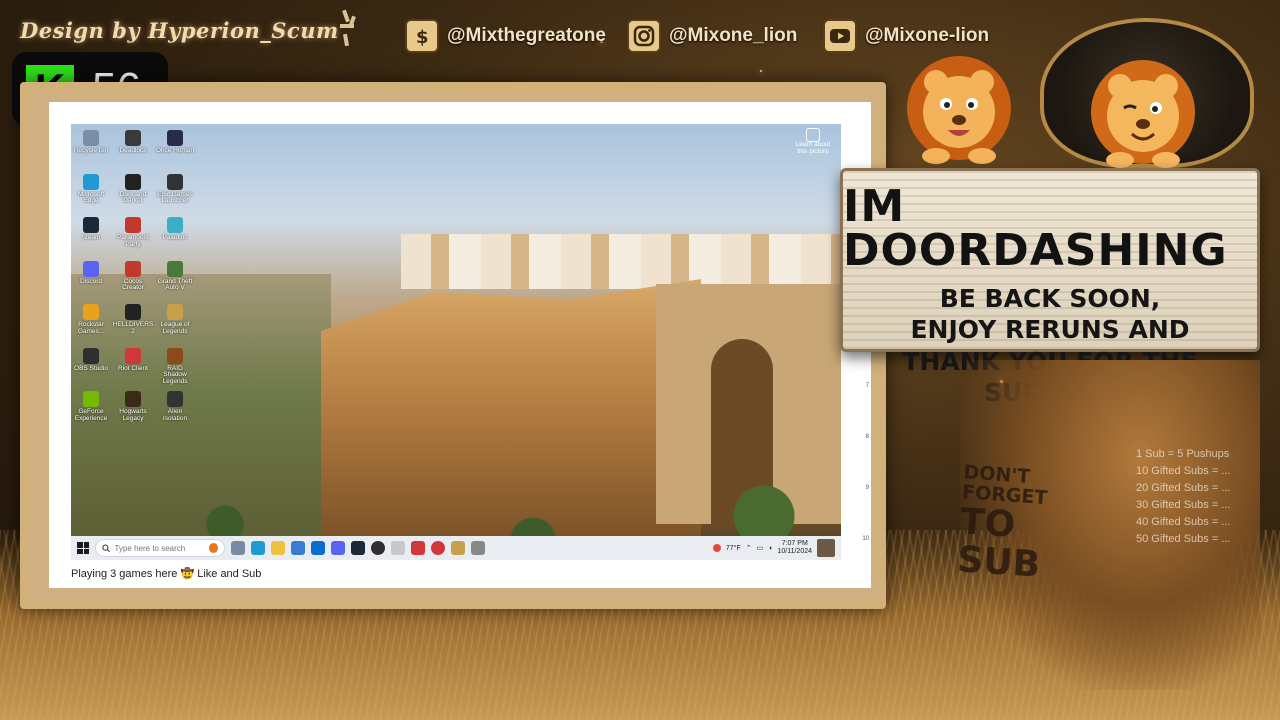 This screenshot has height=720, width=1280. I want to click on pumpkin-icon, so click(213, 548).